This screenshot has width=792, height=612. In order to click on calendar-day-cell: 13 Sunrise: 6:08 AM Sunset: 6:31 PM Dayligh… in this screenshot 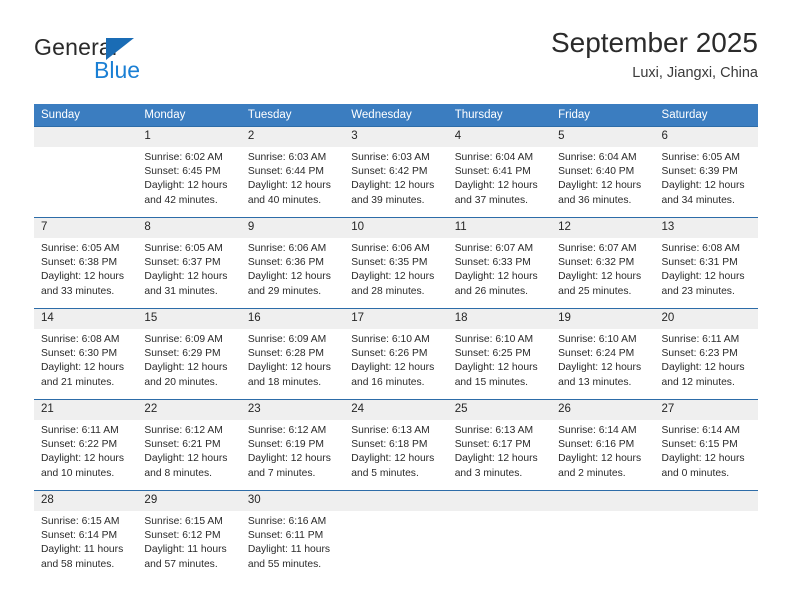, I will do `click(706, 263)`.